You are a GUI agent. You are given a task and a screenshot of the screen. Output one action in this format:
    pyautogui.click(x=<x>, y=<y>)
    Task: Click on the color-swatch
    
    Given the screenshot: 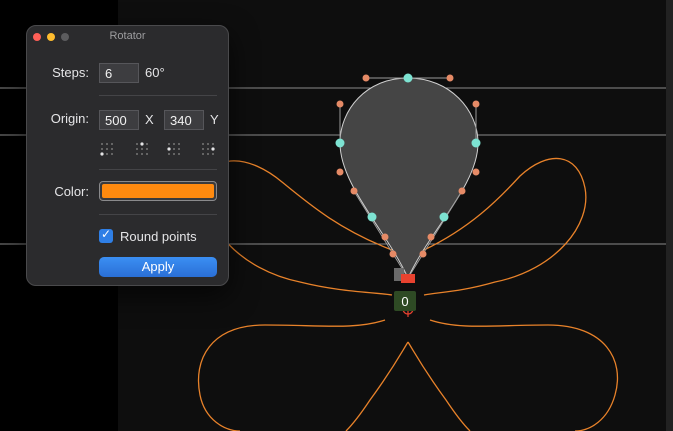 What is the action you would take?
    pyautogui.click(x=158, y=191)
    